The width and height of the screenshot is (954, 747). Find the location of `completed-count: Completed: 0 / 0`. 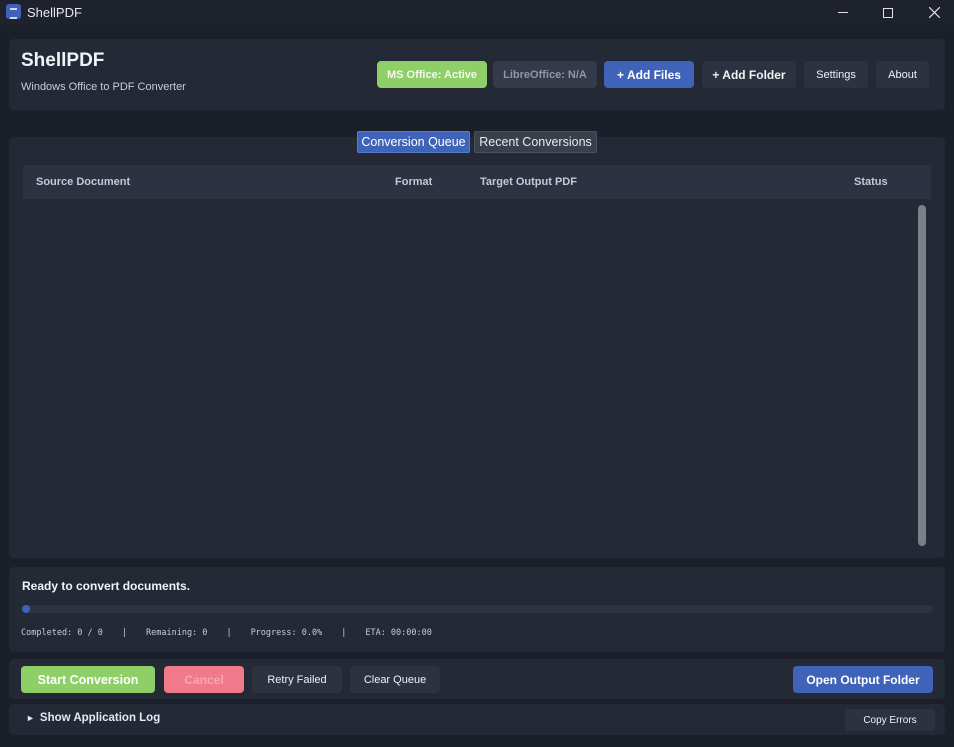

completed-count: Completed: 0 / 0 is located at coordinates (62, 633).